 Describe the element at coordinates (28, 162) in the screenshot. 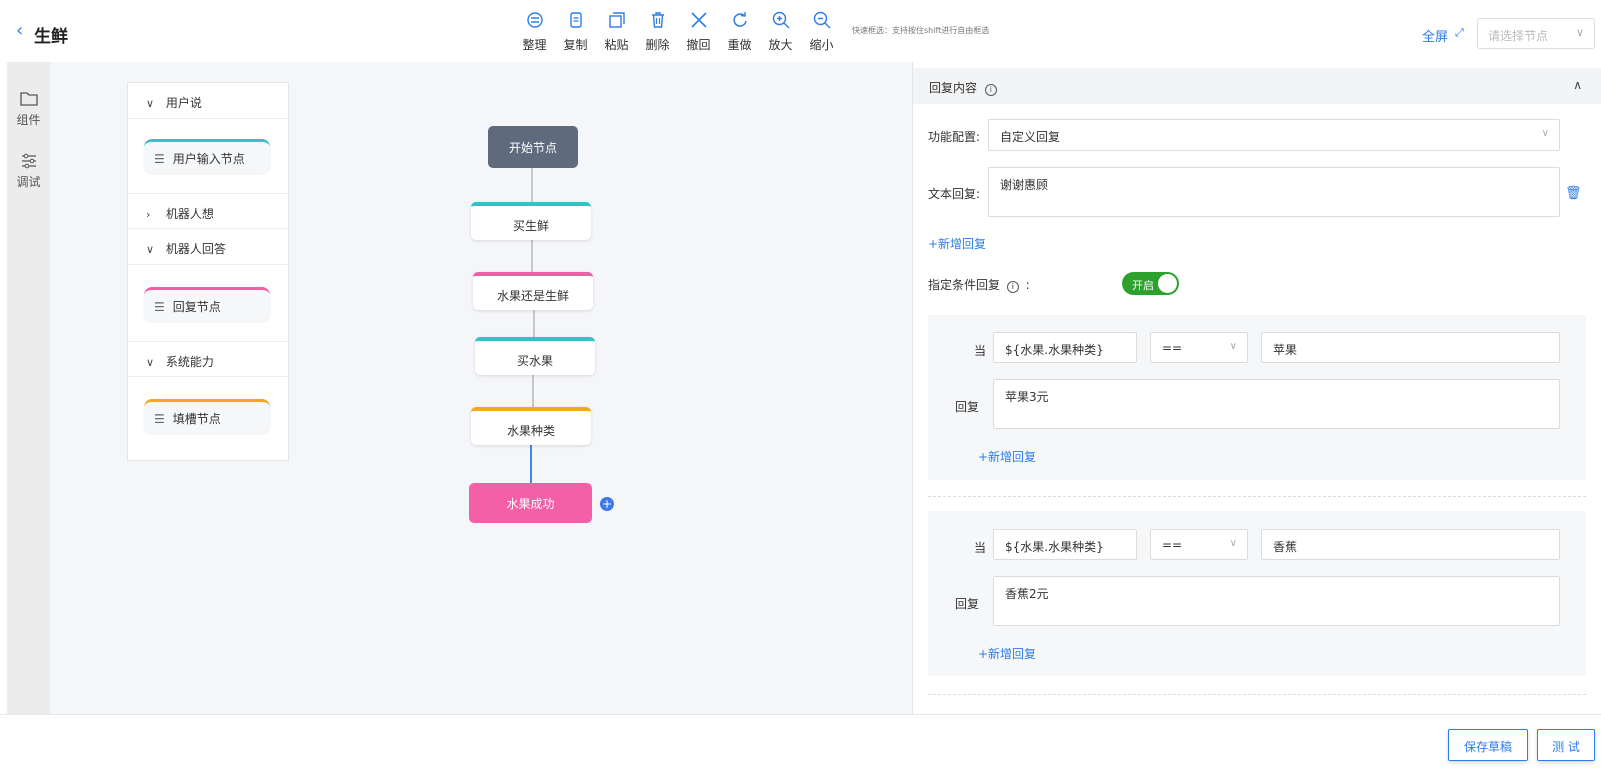

I see `sliders-icon` at that location.